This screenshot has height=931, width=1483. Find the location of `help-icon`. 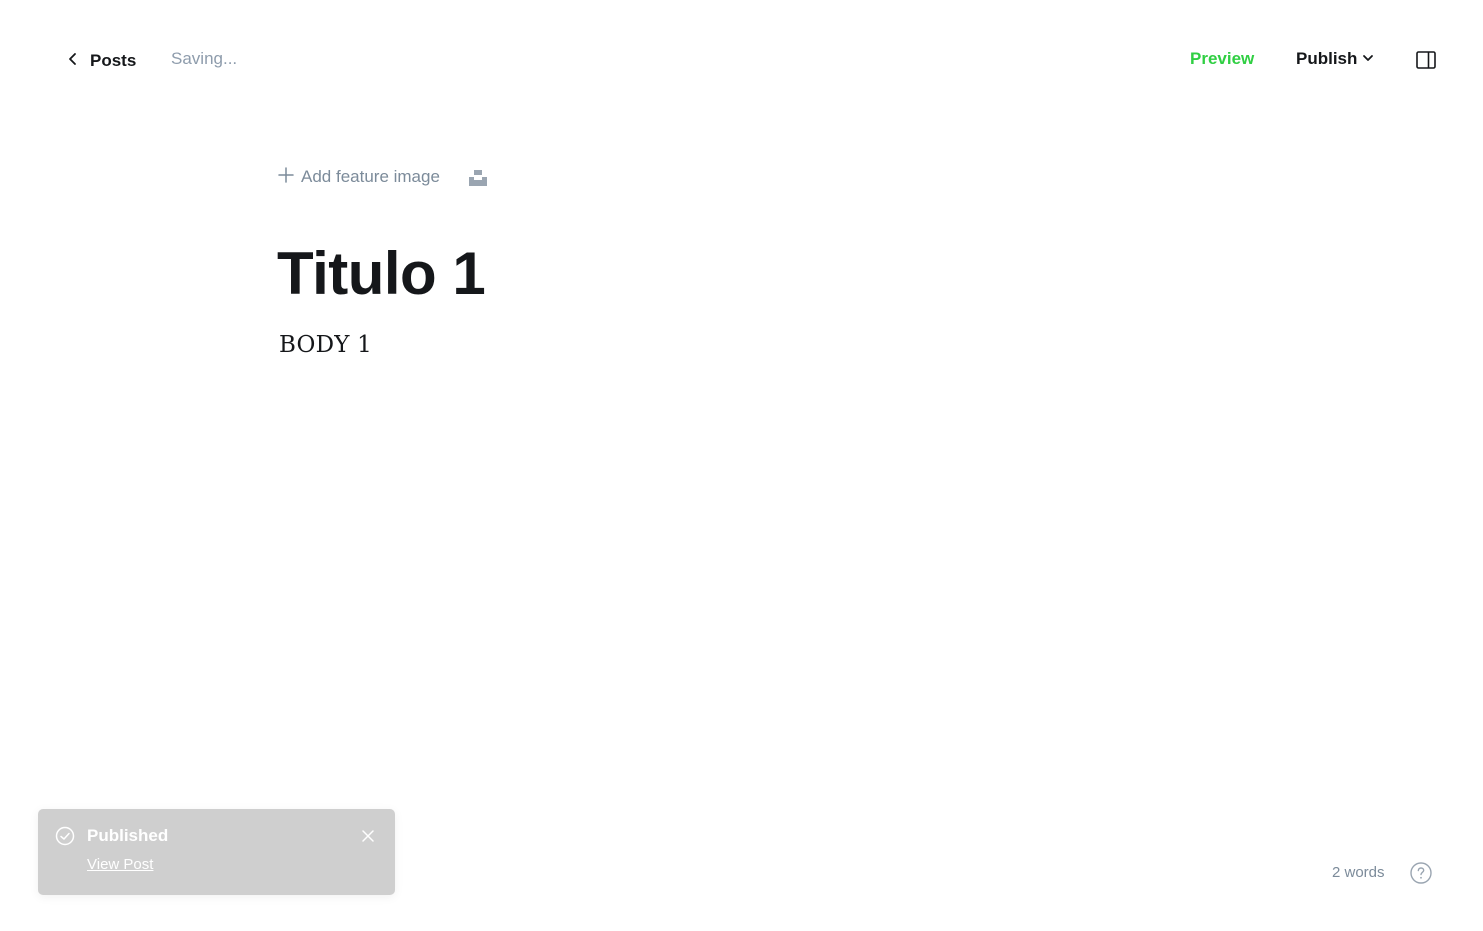

help-icon is located at coordinates (1421, 873).